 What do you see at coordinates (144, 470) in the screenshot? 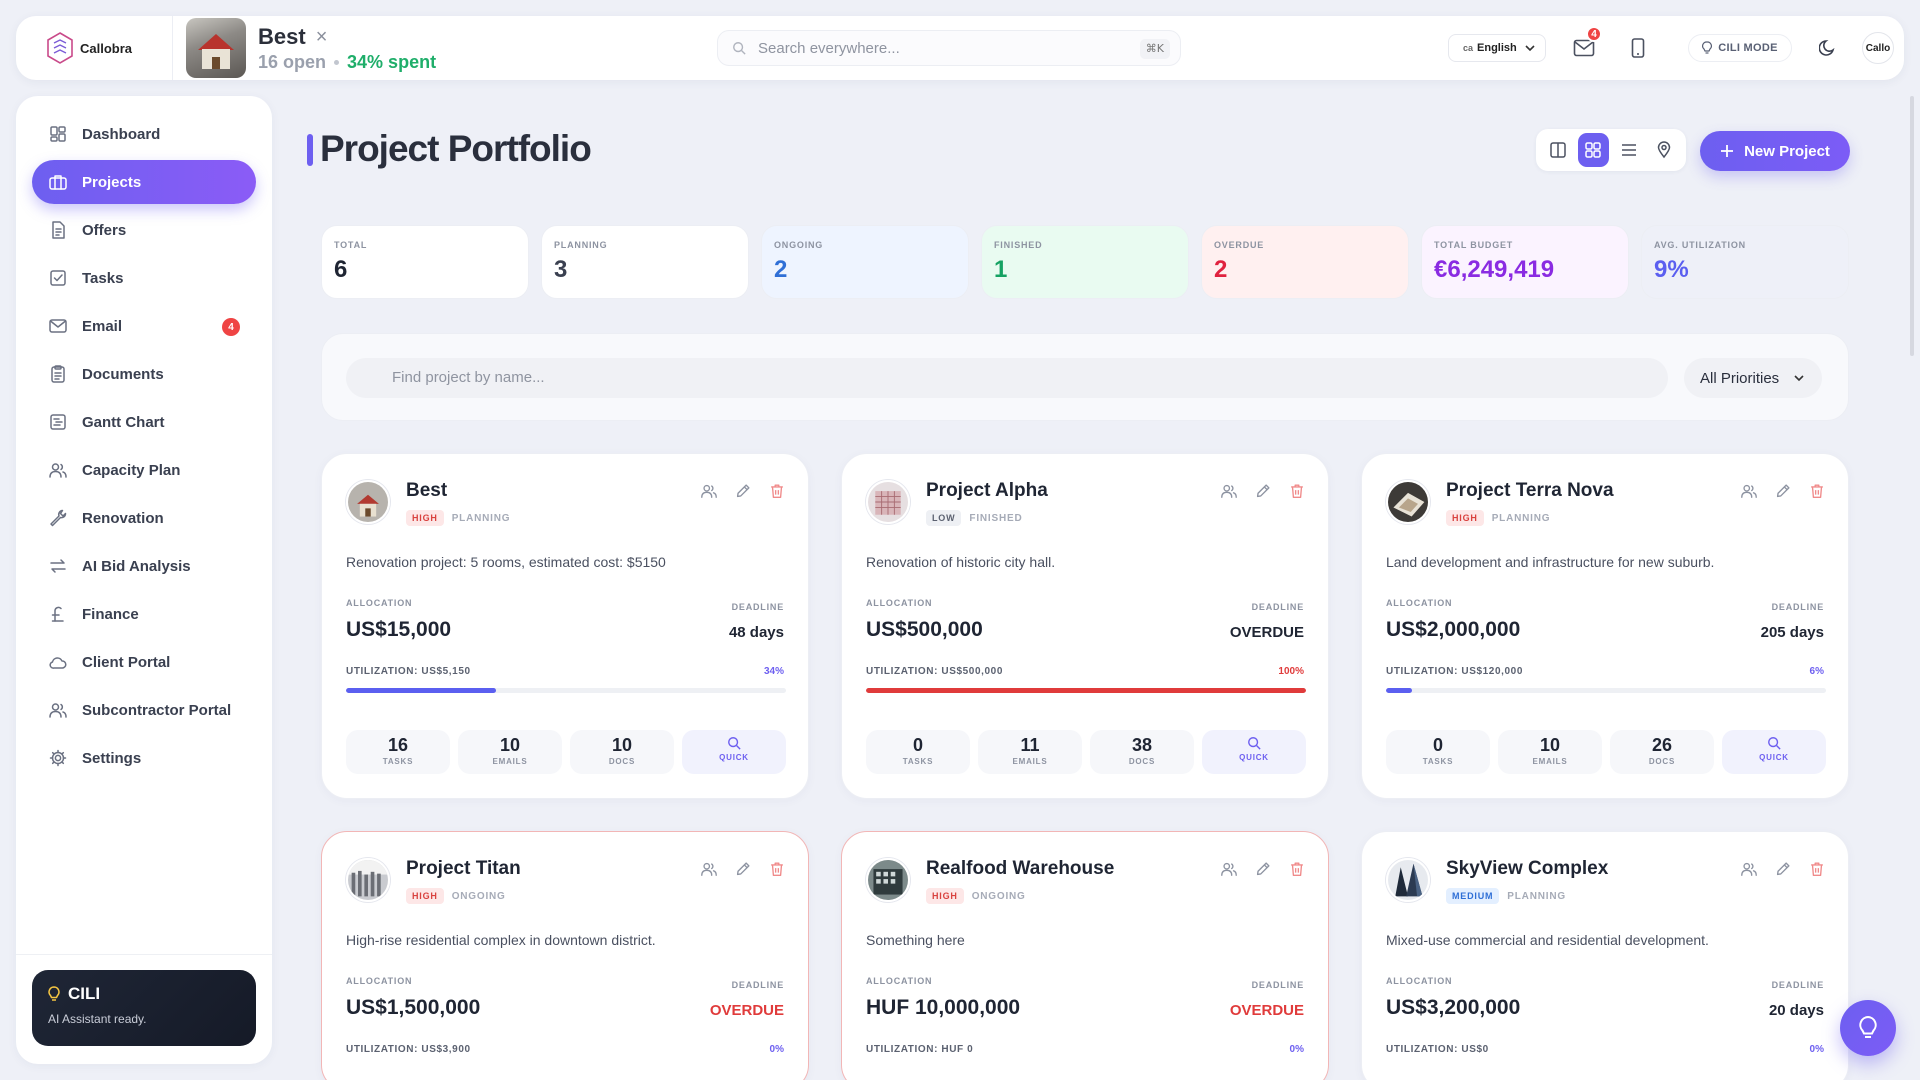
I see `sidebar-item-capacity-plan: Capacity Plan` at bounding box center [144, 470].